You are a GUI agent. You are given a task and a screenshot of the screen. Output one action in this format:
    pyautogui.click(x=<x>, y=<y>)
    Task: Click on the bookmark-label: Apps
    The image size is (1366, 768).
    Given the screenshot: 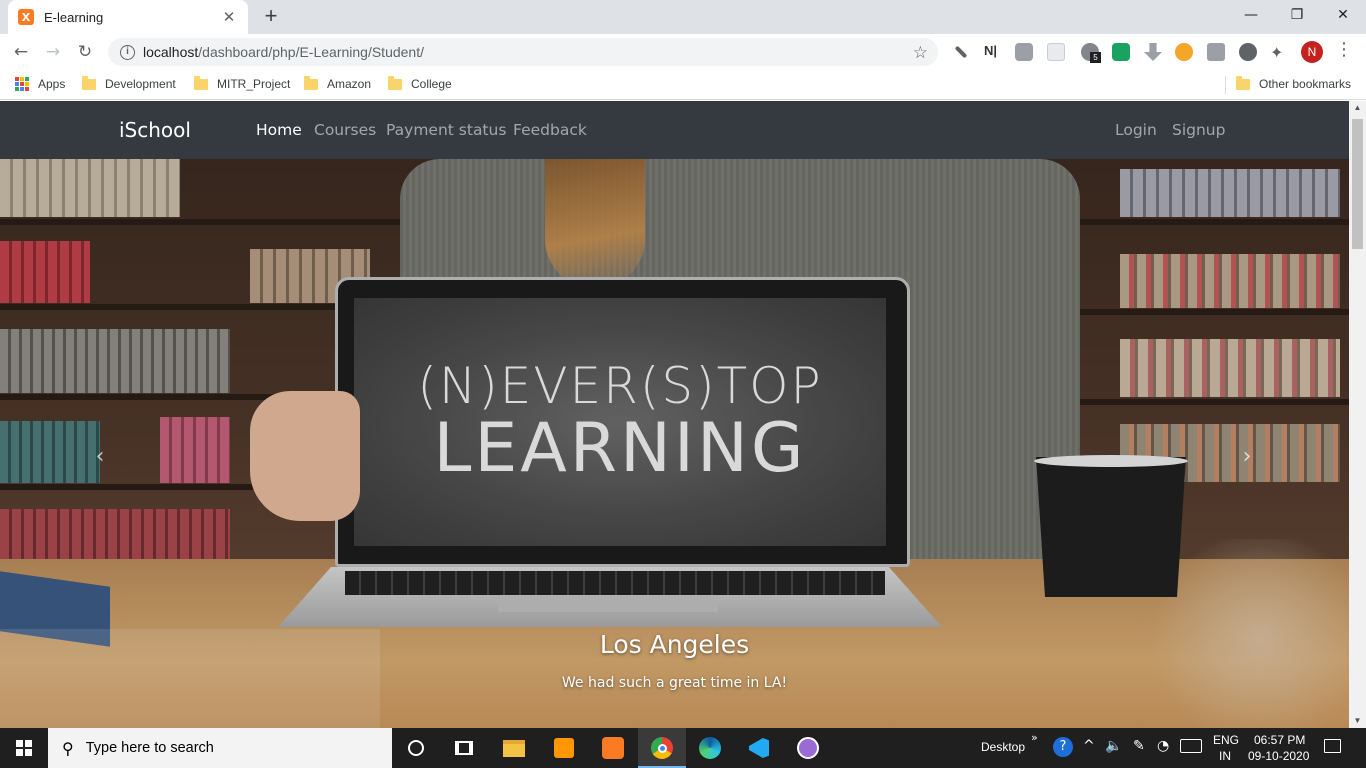 What is the action you would take?
    pyautogui.click(x=52, y=84)
    